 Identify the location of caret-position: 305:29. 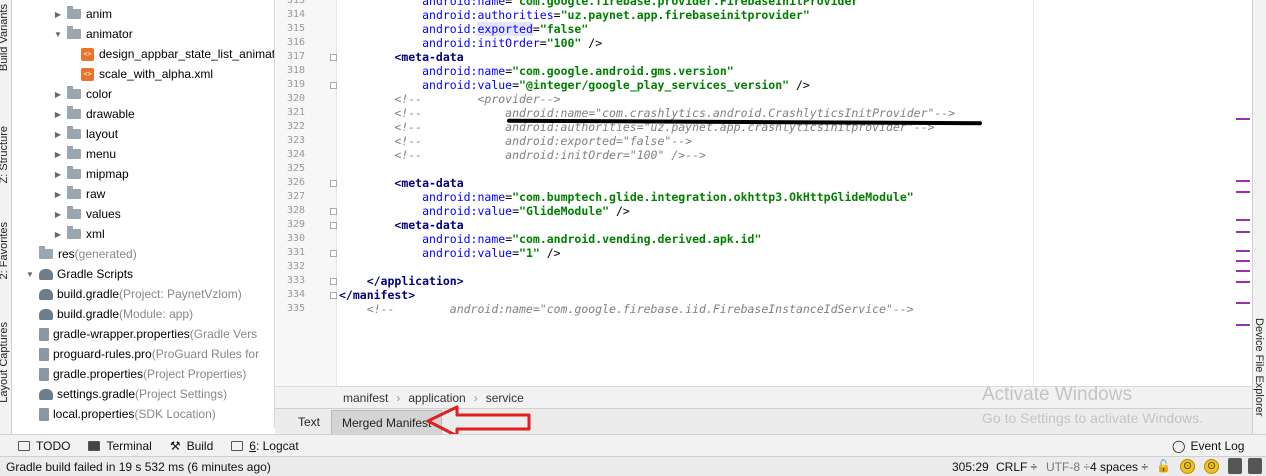
(970, 467).